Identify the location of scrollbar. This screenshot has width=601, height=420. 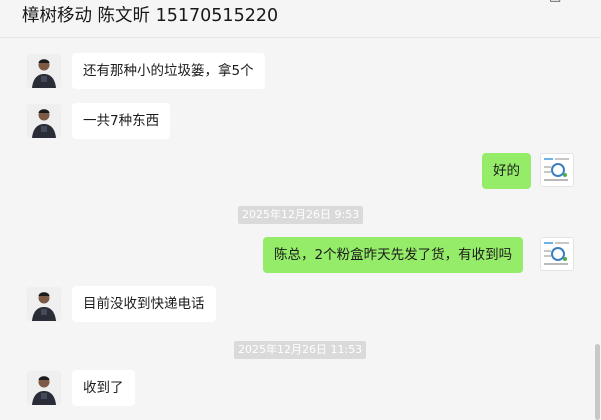
(597, 382).